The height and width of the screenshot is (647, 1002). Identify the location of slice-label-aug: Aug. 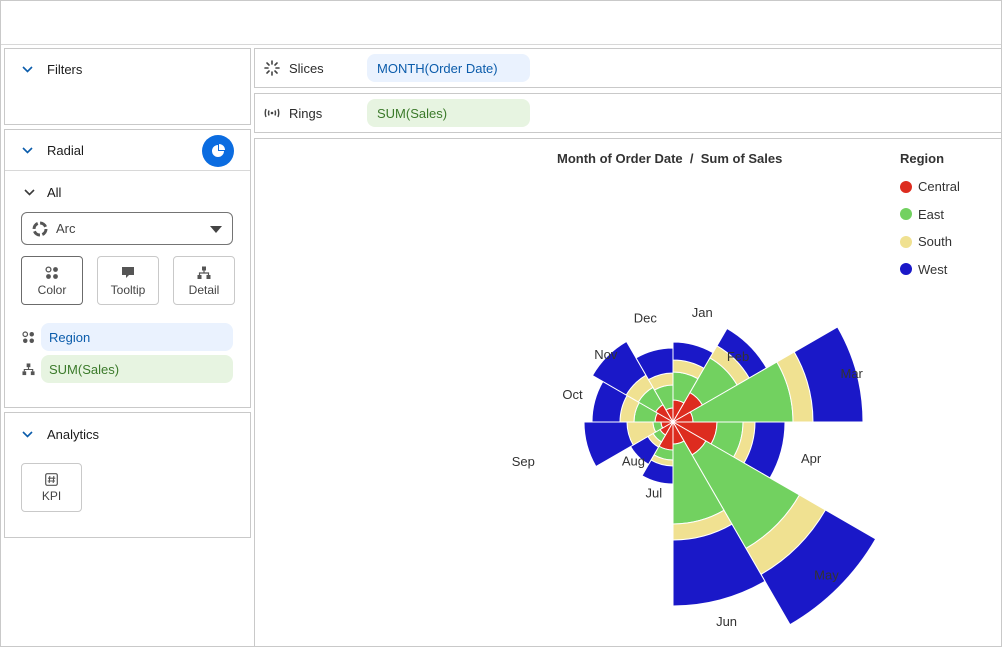
(633, 461).